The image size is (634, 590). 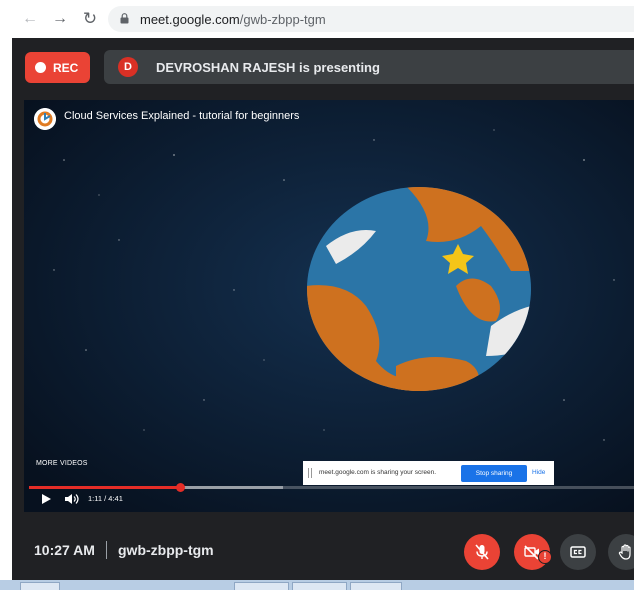 I want to click on captions-button, so click(x=578, y=552).